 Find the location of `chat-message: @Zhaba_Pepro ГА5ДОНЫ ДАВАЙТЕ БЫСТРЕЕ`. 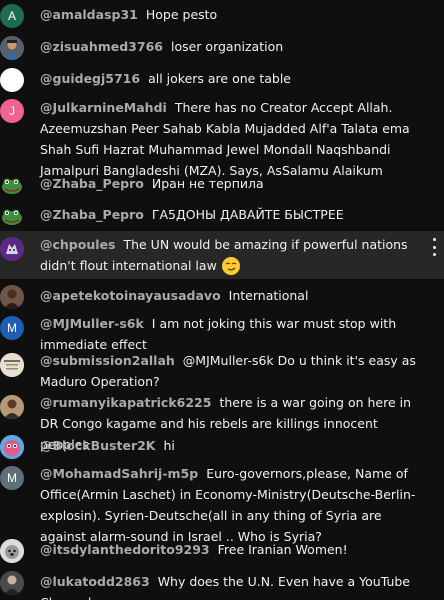

chat-message: @Zhaba_Pepro ГА5ДОНЫ ДАВАЙТЕ БЫСТРЕЕ is located at coordinates (222, 216).